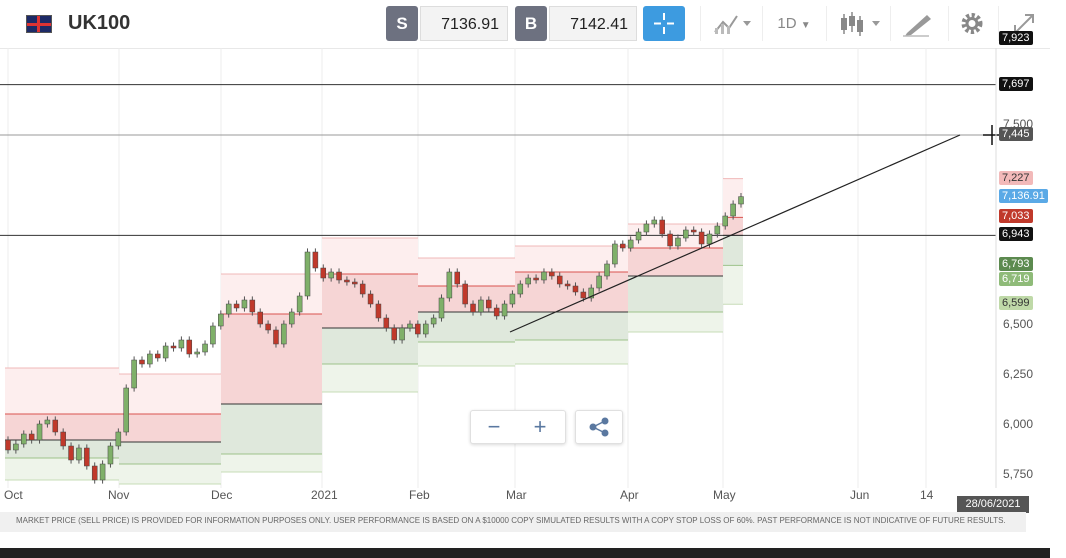  What do you see at coordinates (531, 23) in the screenshot?
I see `buy-button: B` at bounding box center [531, 23].